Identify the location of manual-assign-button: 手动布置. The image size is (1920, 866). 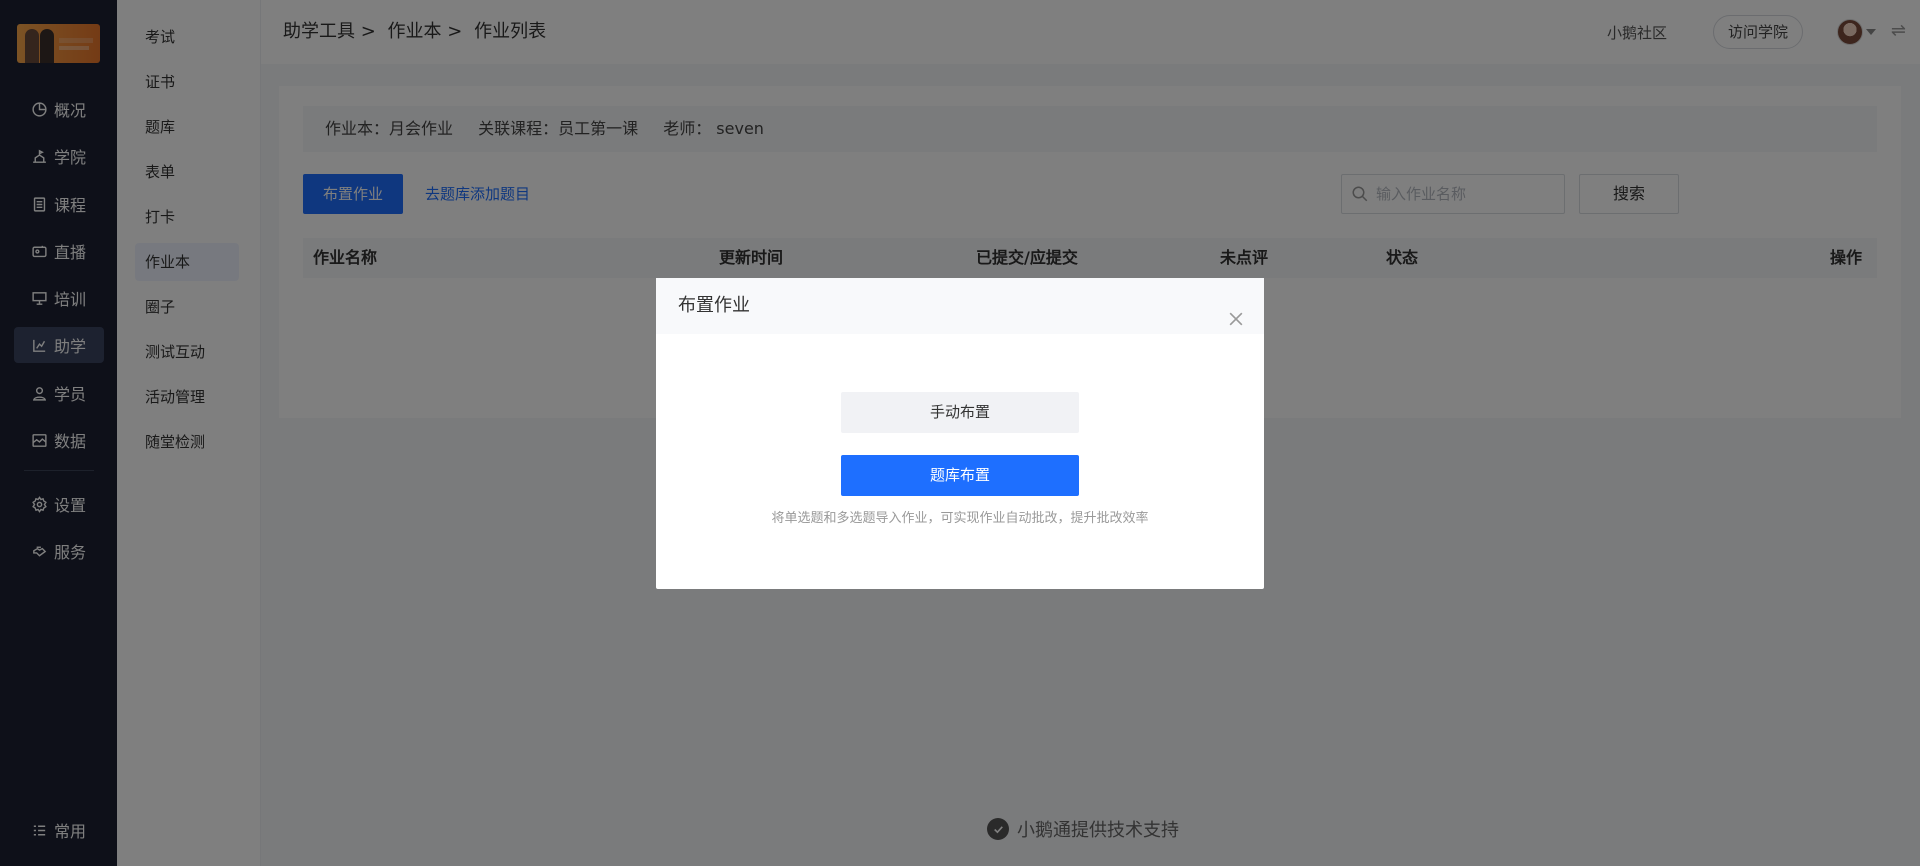
(960, 412).